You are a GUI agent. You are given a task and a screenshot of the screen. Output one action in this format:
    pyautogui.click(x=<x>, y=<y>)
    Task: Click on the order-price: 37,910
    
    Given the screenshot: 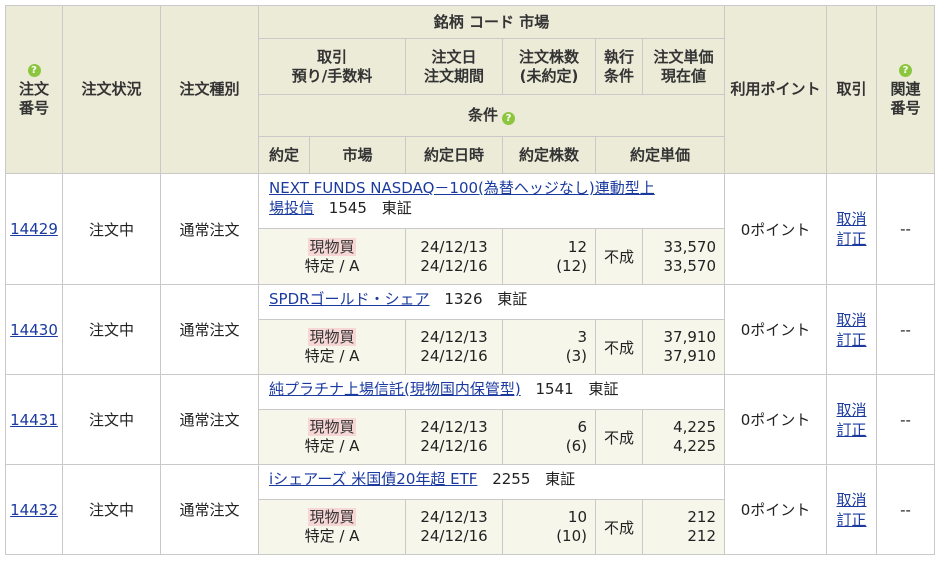 What is the action you would take?
    pyautogui.click(x=690, y=337)
    